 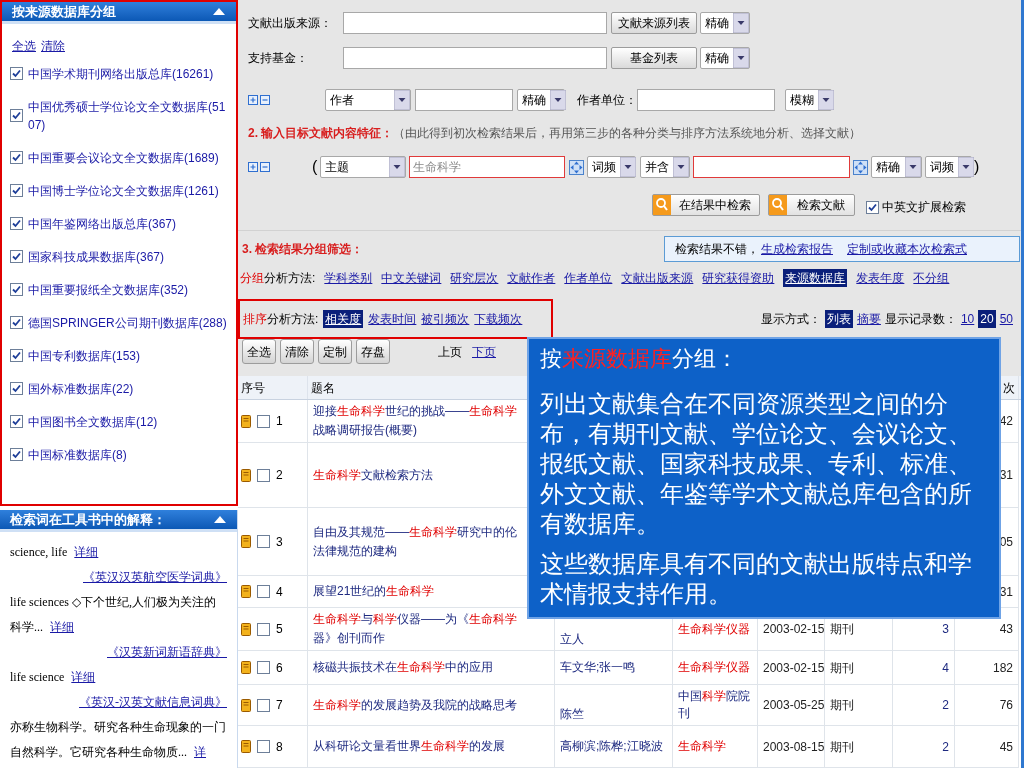 I want to click on button: 文献来源列表, so click(x=654, y=23).